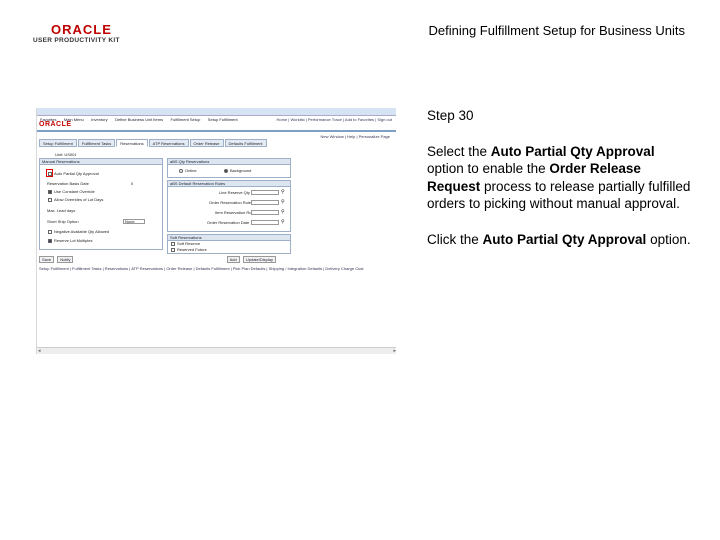  I want to click on nav-item: Inventory, so click(99, 119).